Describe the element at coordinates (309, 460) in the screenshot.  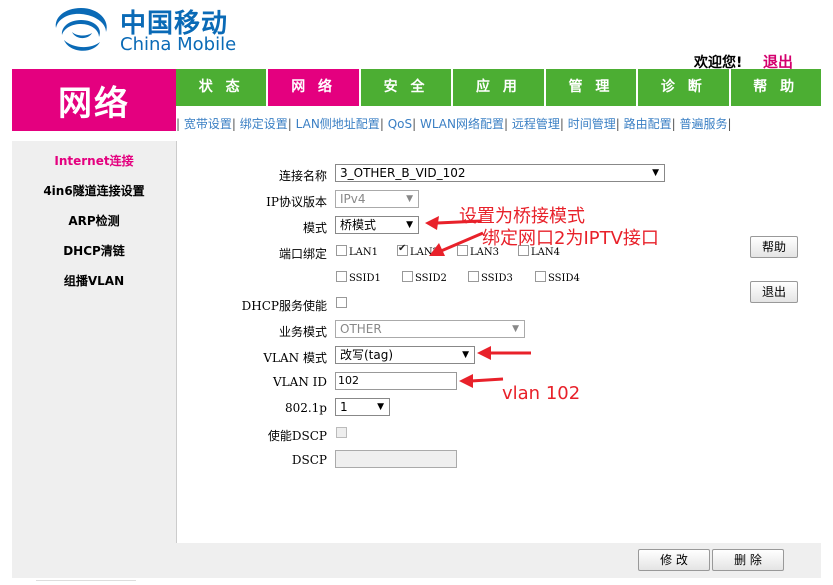
I see `dscp-label: DSCP` at that location.